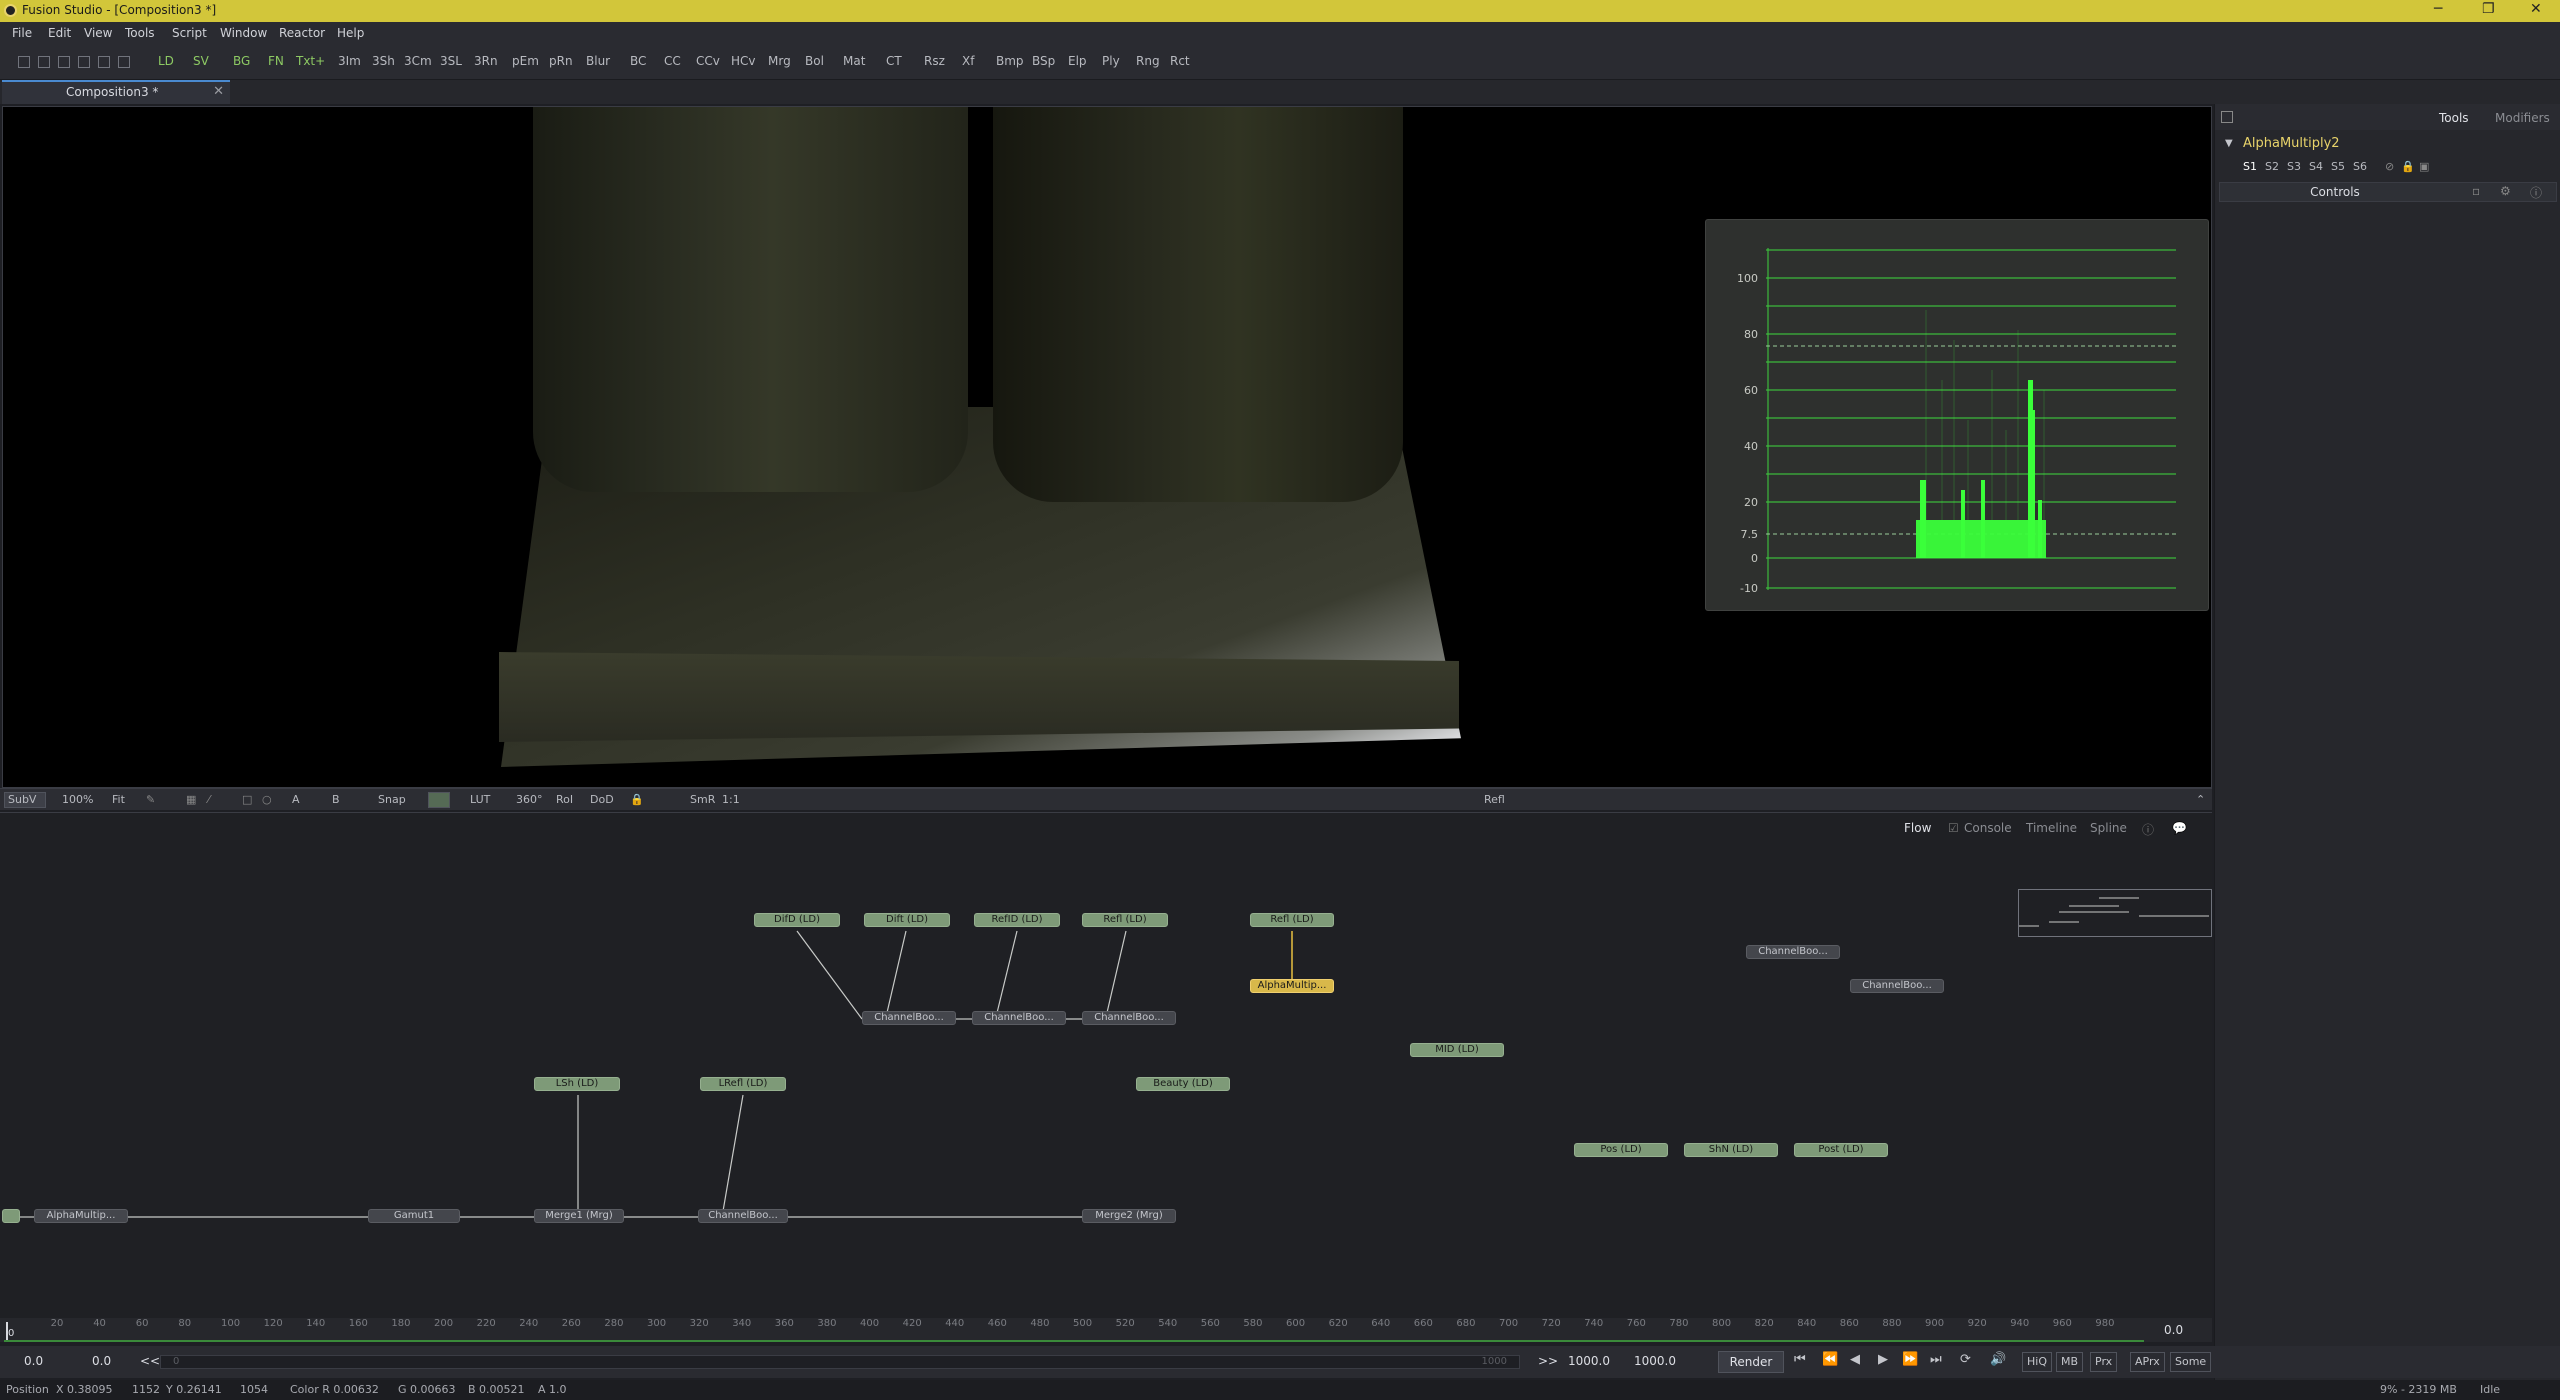 The width and height of the screenshot is (2560, 1400). Describe the element at coordinates (451, 61) in the screenshot. I see `tool-3sl: 3SL` at that location.